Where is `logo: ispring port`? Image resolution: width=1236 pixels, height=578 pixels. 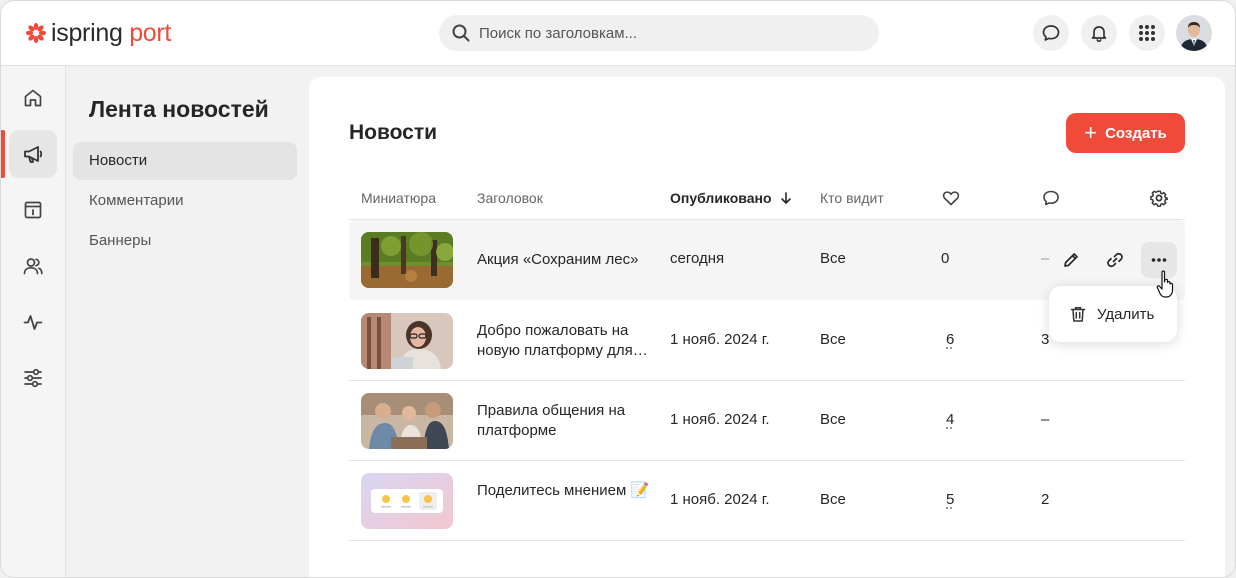 logo: ispring port is located at coordinates (98, 33).